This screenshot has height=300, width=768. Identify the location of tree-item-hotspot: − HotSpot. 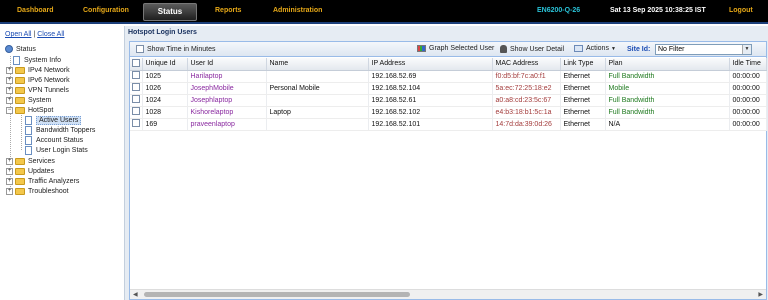
(29, 110).